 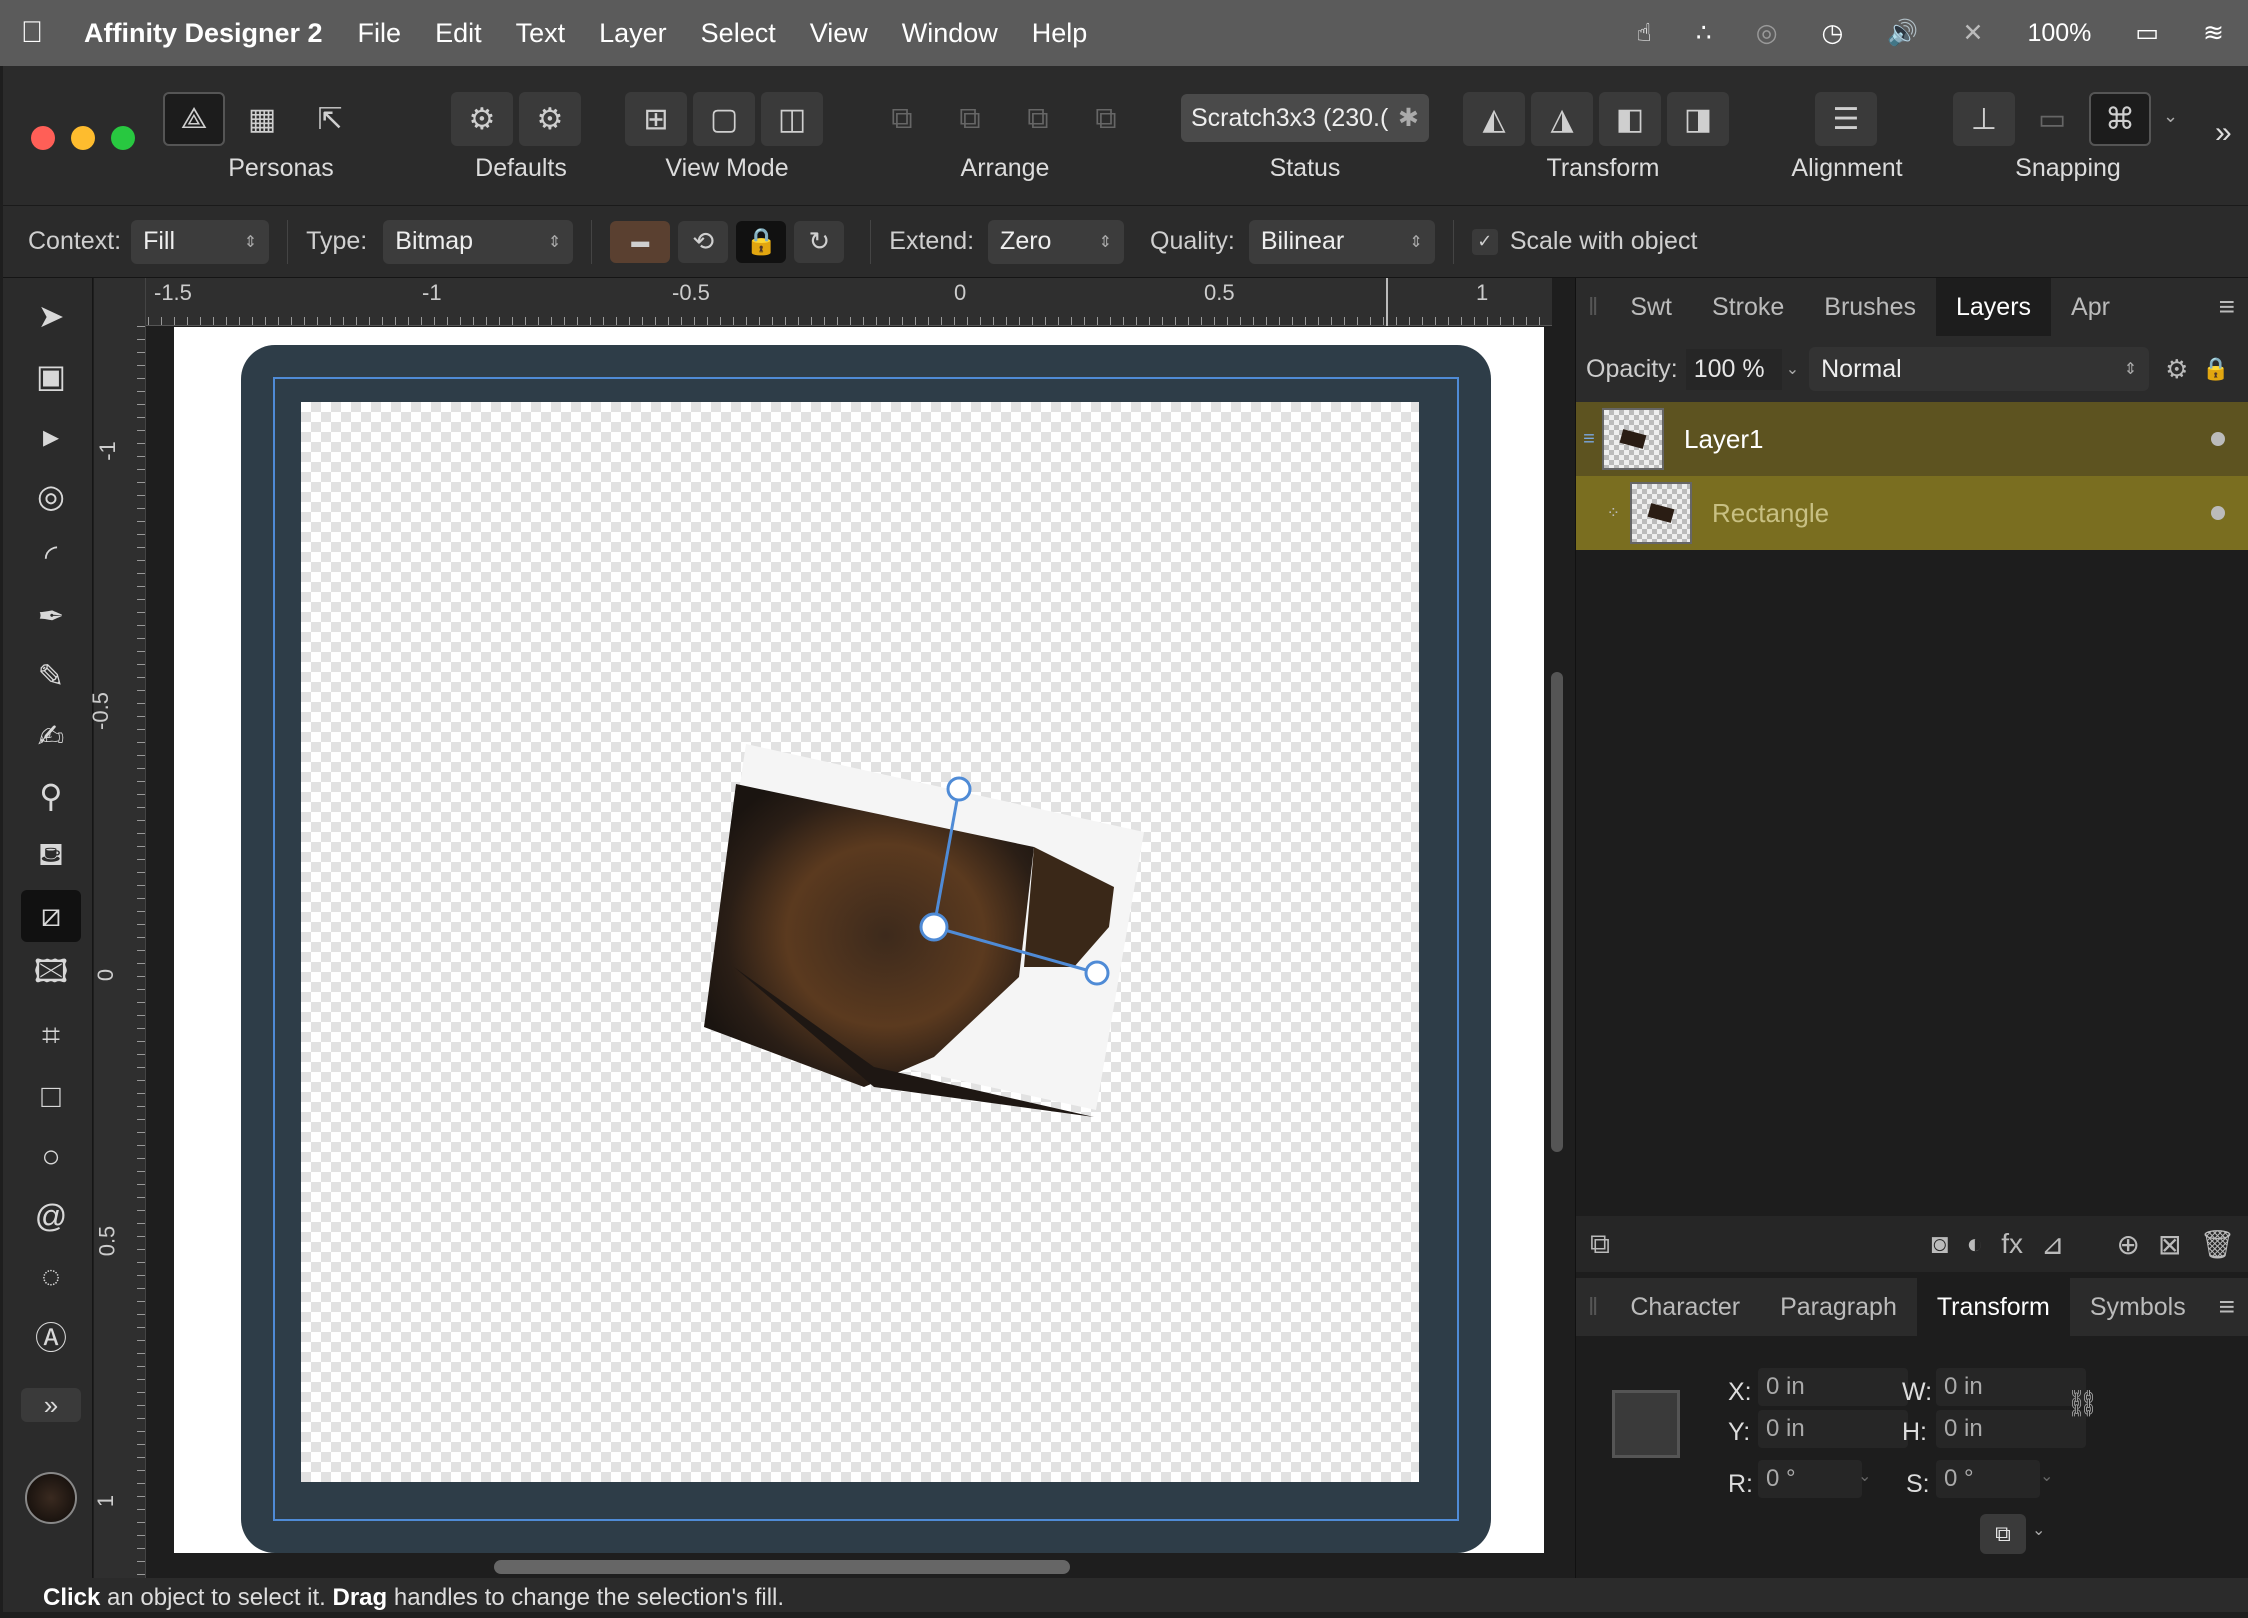 I want to click on tab-swatches: Swt, so click(x=1651, y=307).